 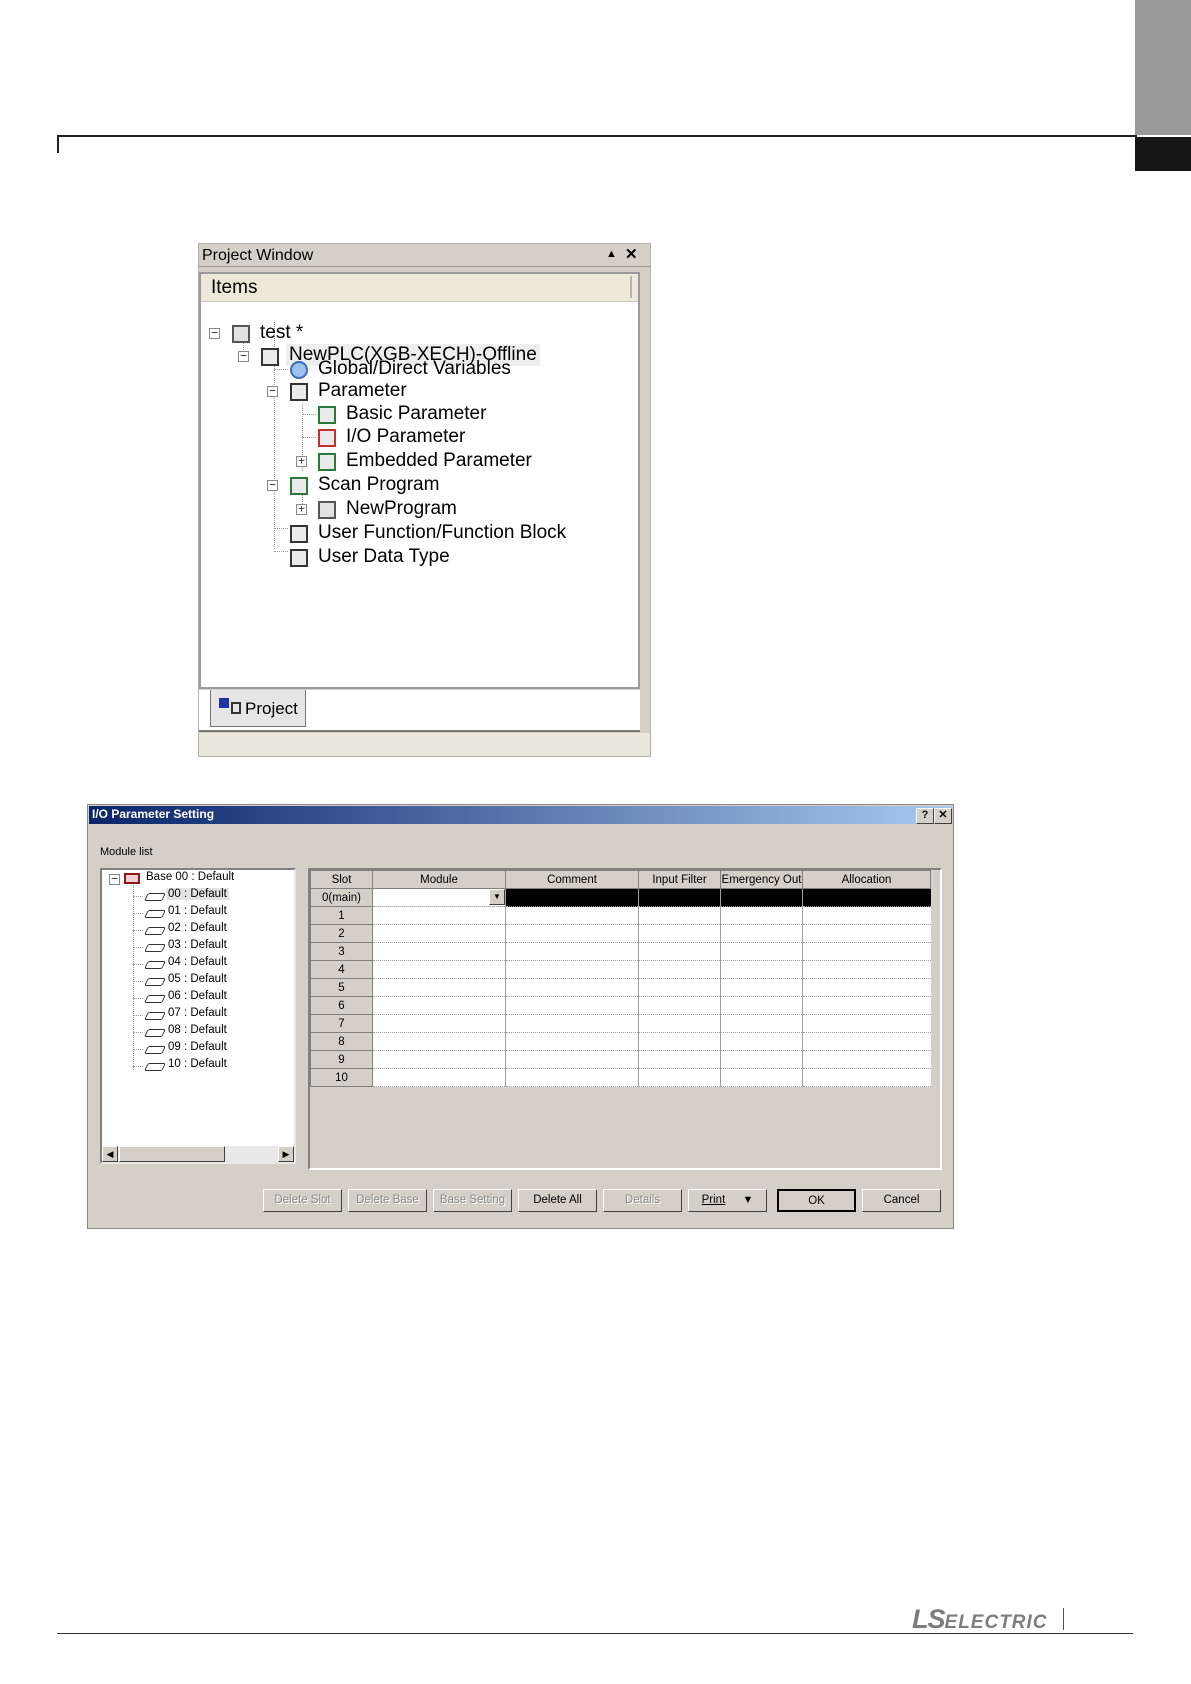 I want to click on base-item: Base 00 : Default, so click(x=190, y=877).